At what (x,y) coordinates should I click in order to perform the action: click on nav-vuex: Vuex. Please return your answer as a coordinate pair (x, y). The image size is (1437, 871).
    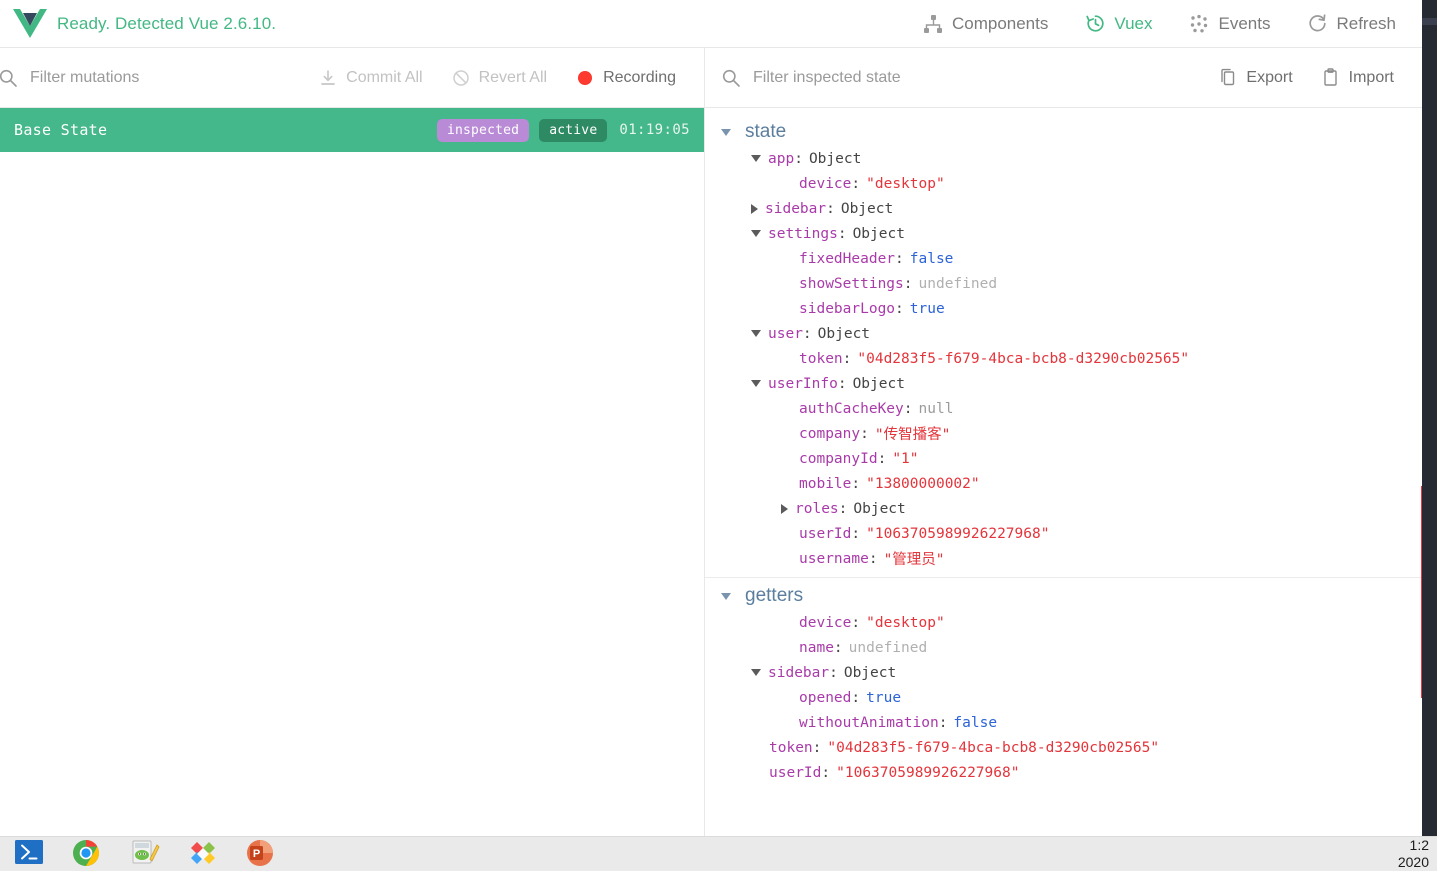
    Looking at the image, I should click on (1118, 24).